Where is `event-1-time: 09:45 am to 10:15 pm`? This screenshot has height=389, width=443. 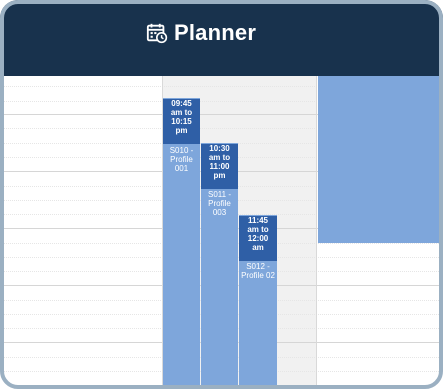
event-1-time: 09:45 am to 10:15 pm is located at coordinates (181, 121).